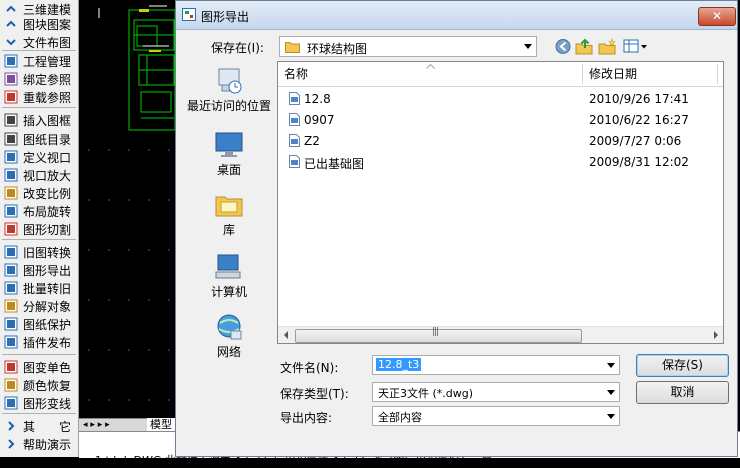 The height and width of the screenshot is (468, 740). I want to click on palette-item: 插件发布, so click(39, 342).